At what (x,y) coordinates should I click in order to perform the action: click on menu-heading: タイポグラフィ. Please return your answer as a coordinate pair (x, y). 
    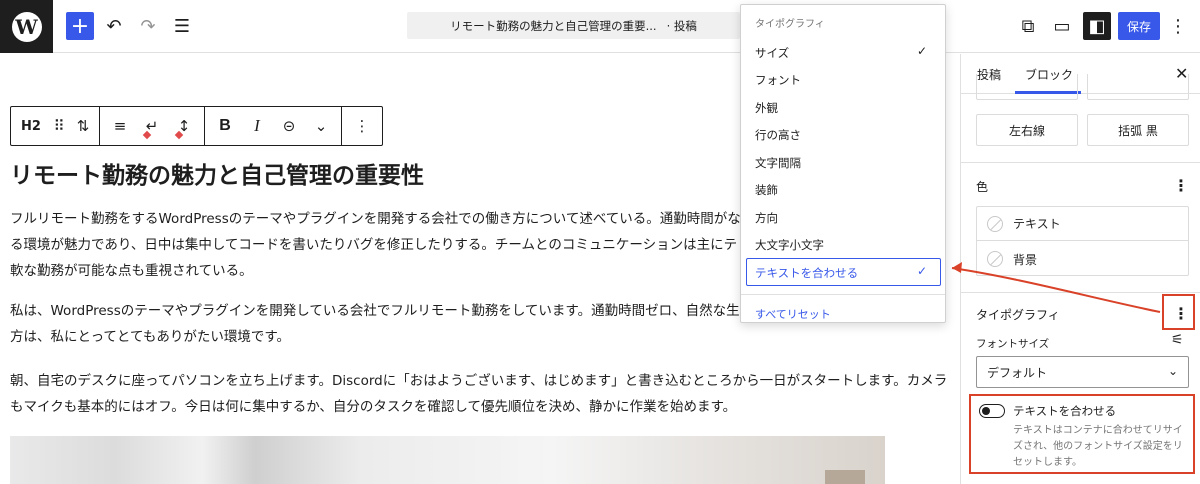
    Looking at the image, I should click on (790, 24).